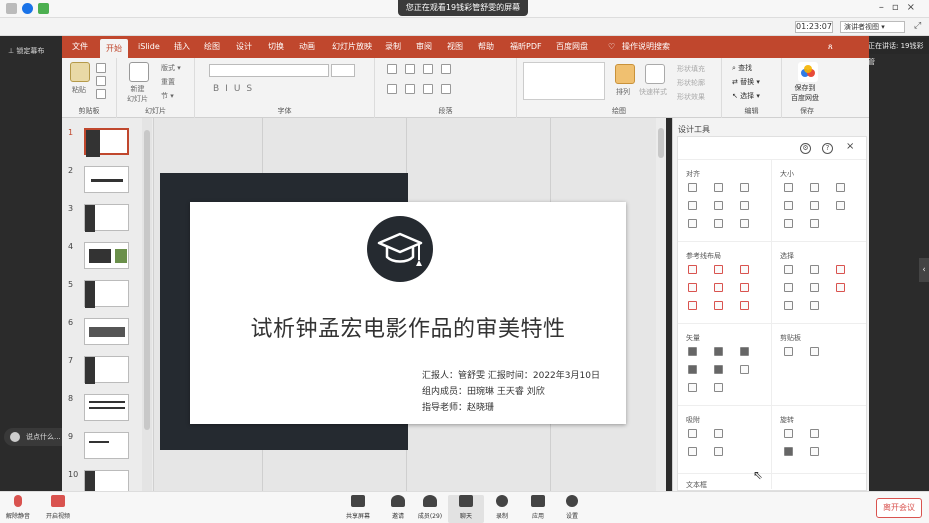 This screenshot has height=523, width=929. Describe the element at coordinates (692, 269) in the screenshot. I see `guide-left-icon` at that location.